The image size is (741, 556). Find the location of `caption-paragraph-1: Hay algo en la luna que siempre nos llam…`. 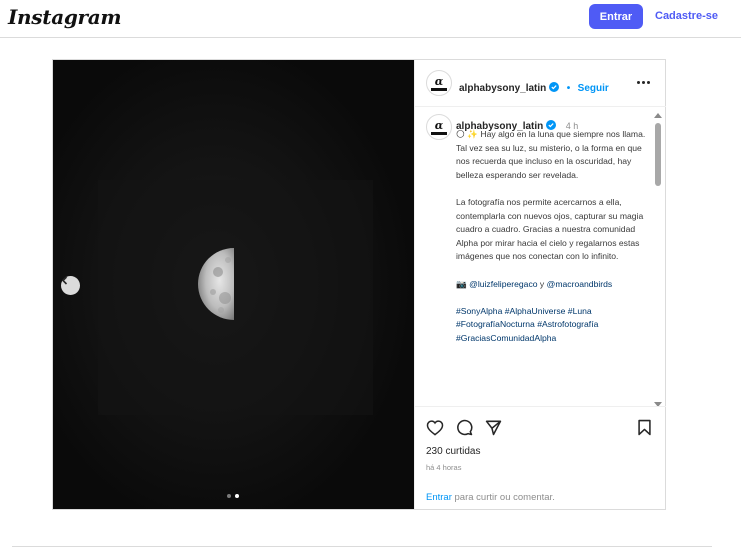

caption-paragraph-1: Hay algo en la luna que siempre nos llam… is located at coordinates (551, 154).